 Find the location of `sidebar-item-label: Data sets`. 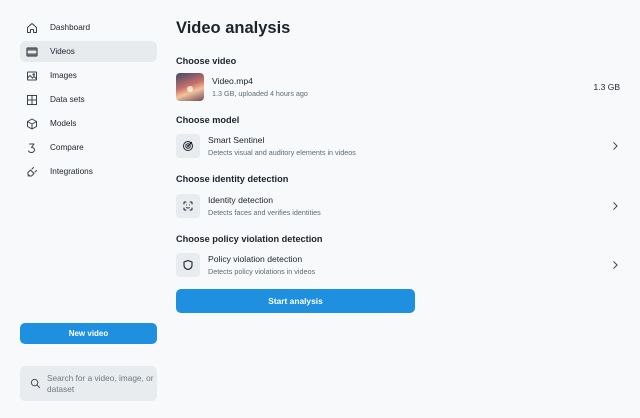

sidebar-item-label: Data sets is located at coordinates (67, 99).